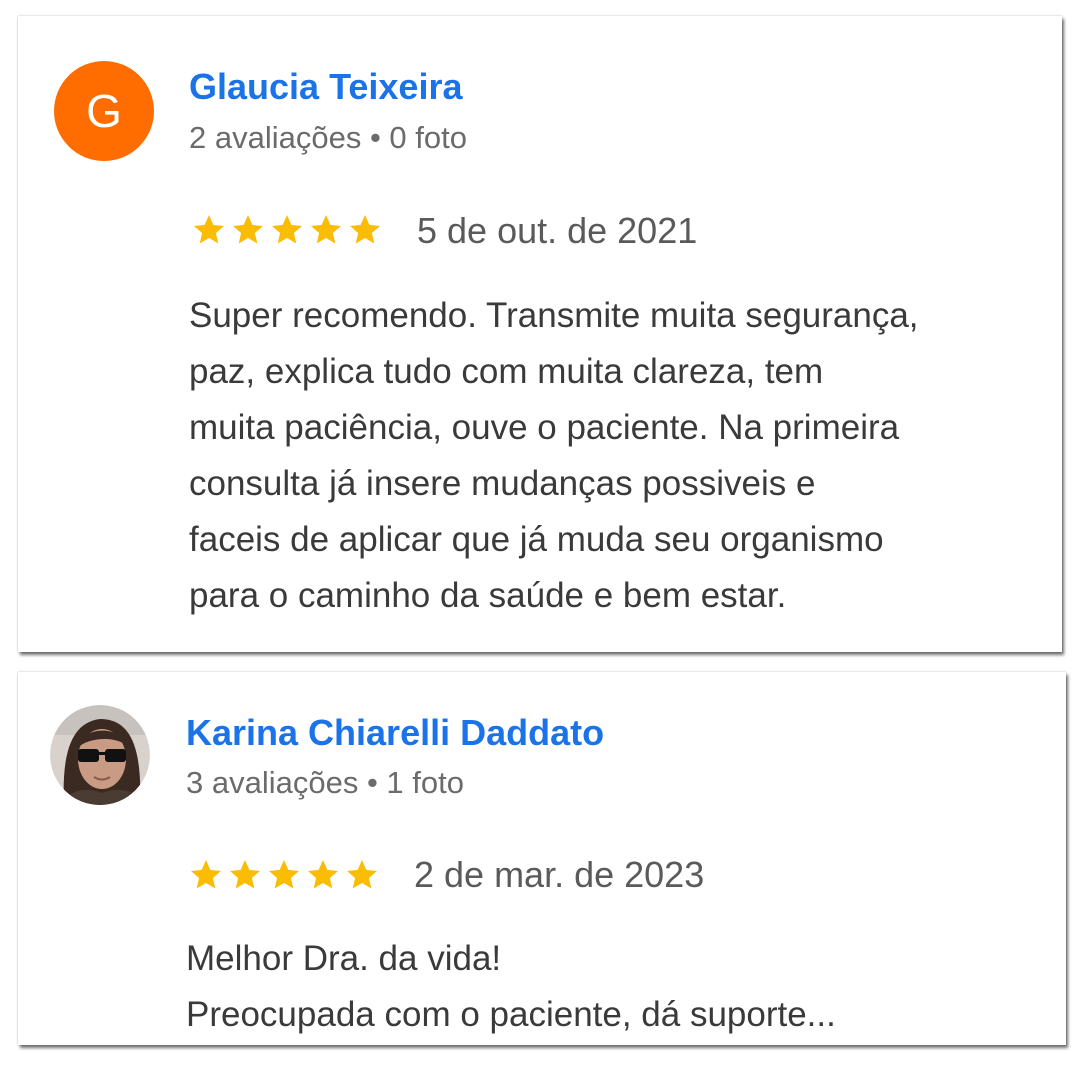 The width and height of the screenshot is (1080, 1080). I want to click on avatar, so click(100, 755).